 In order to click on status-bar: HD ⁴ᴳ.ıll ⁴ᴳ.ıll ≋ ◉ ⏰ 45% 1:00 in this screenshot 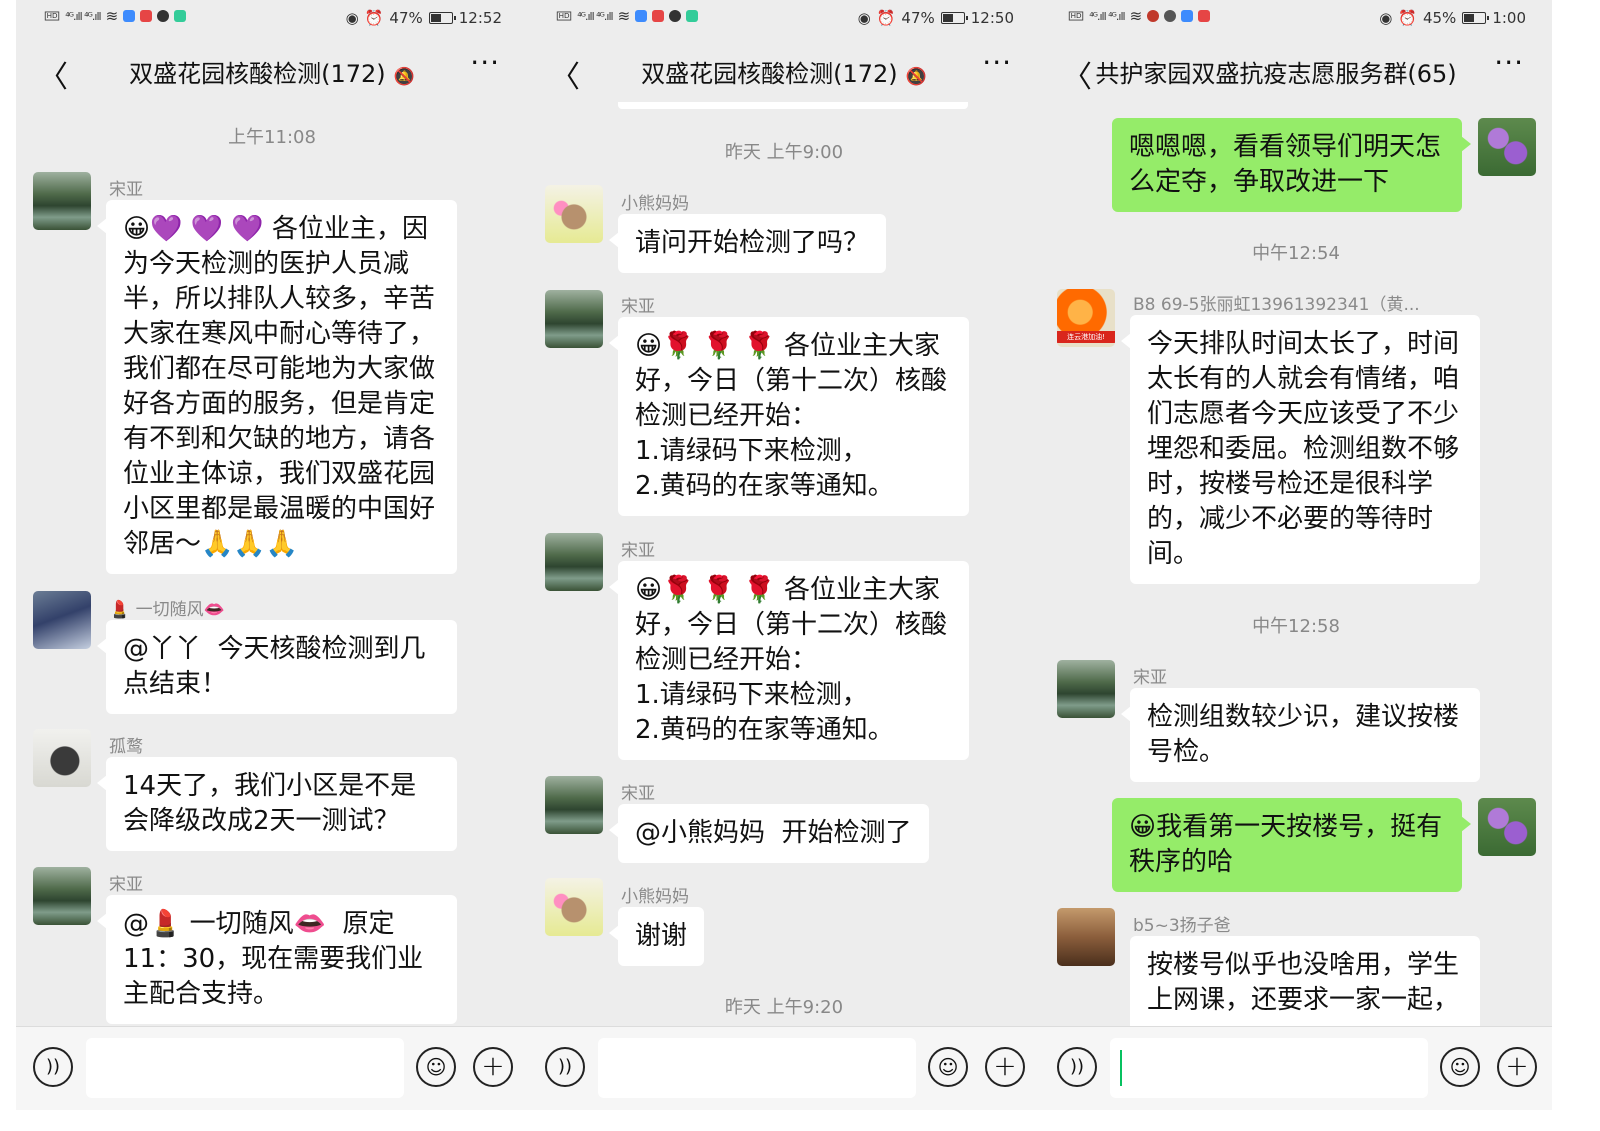, I will do `click(1296, 18)`.